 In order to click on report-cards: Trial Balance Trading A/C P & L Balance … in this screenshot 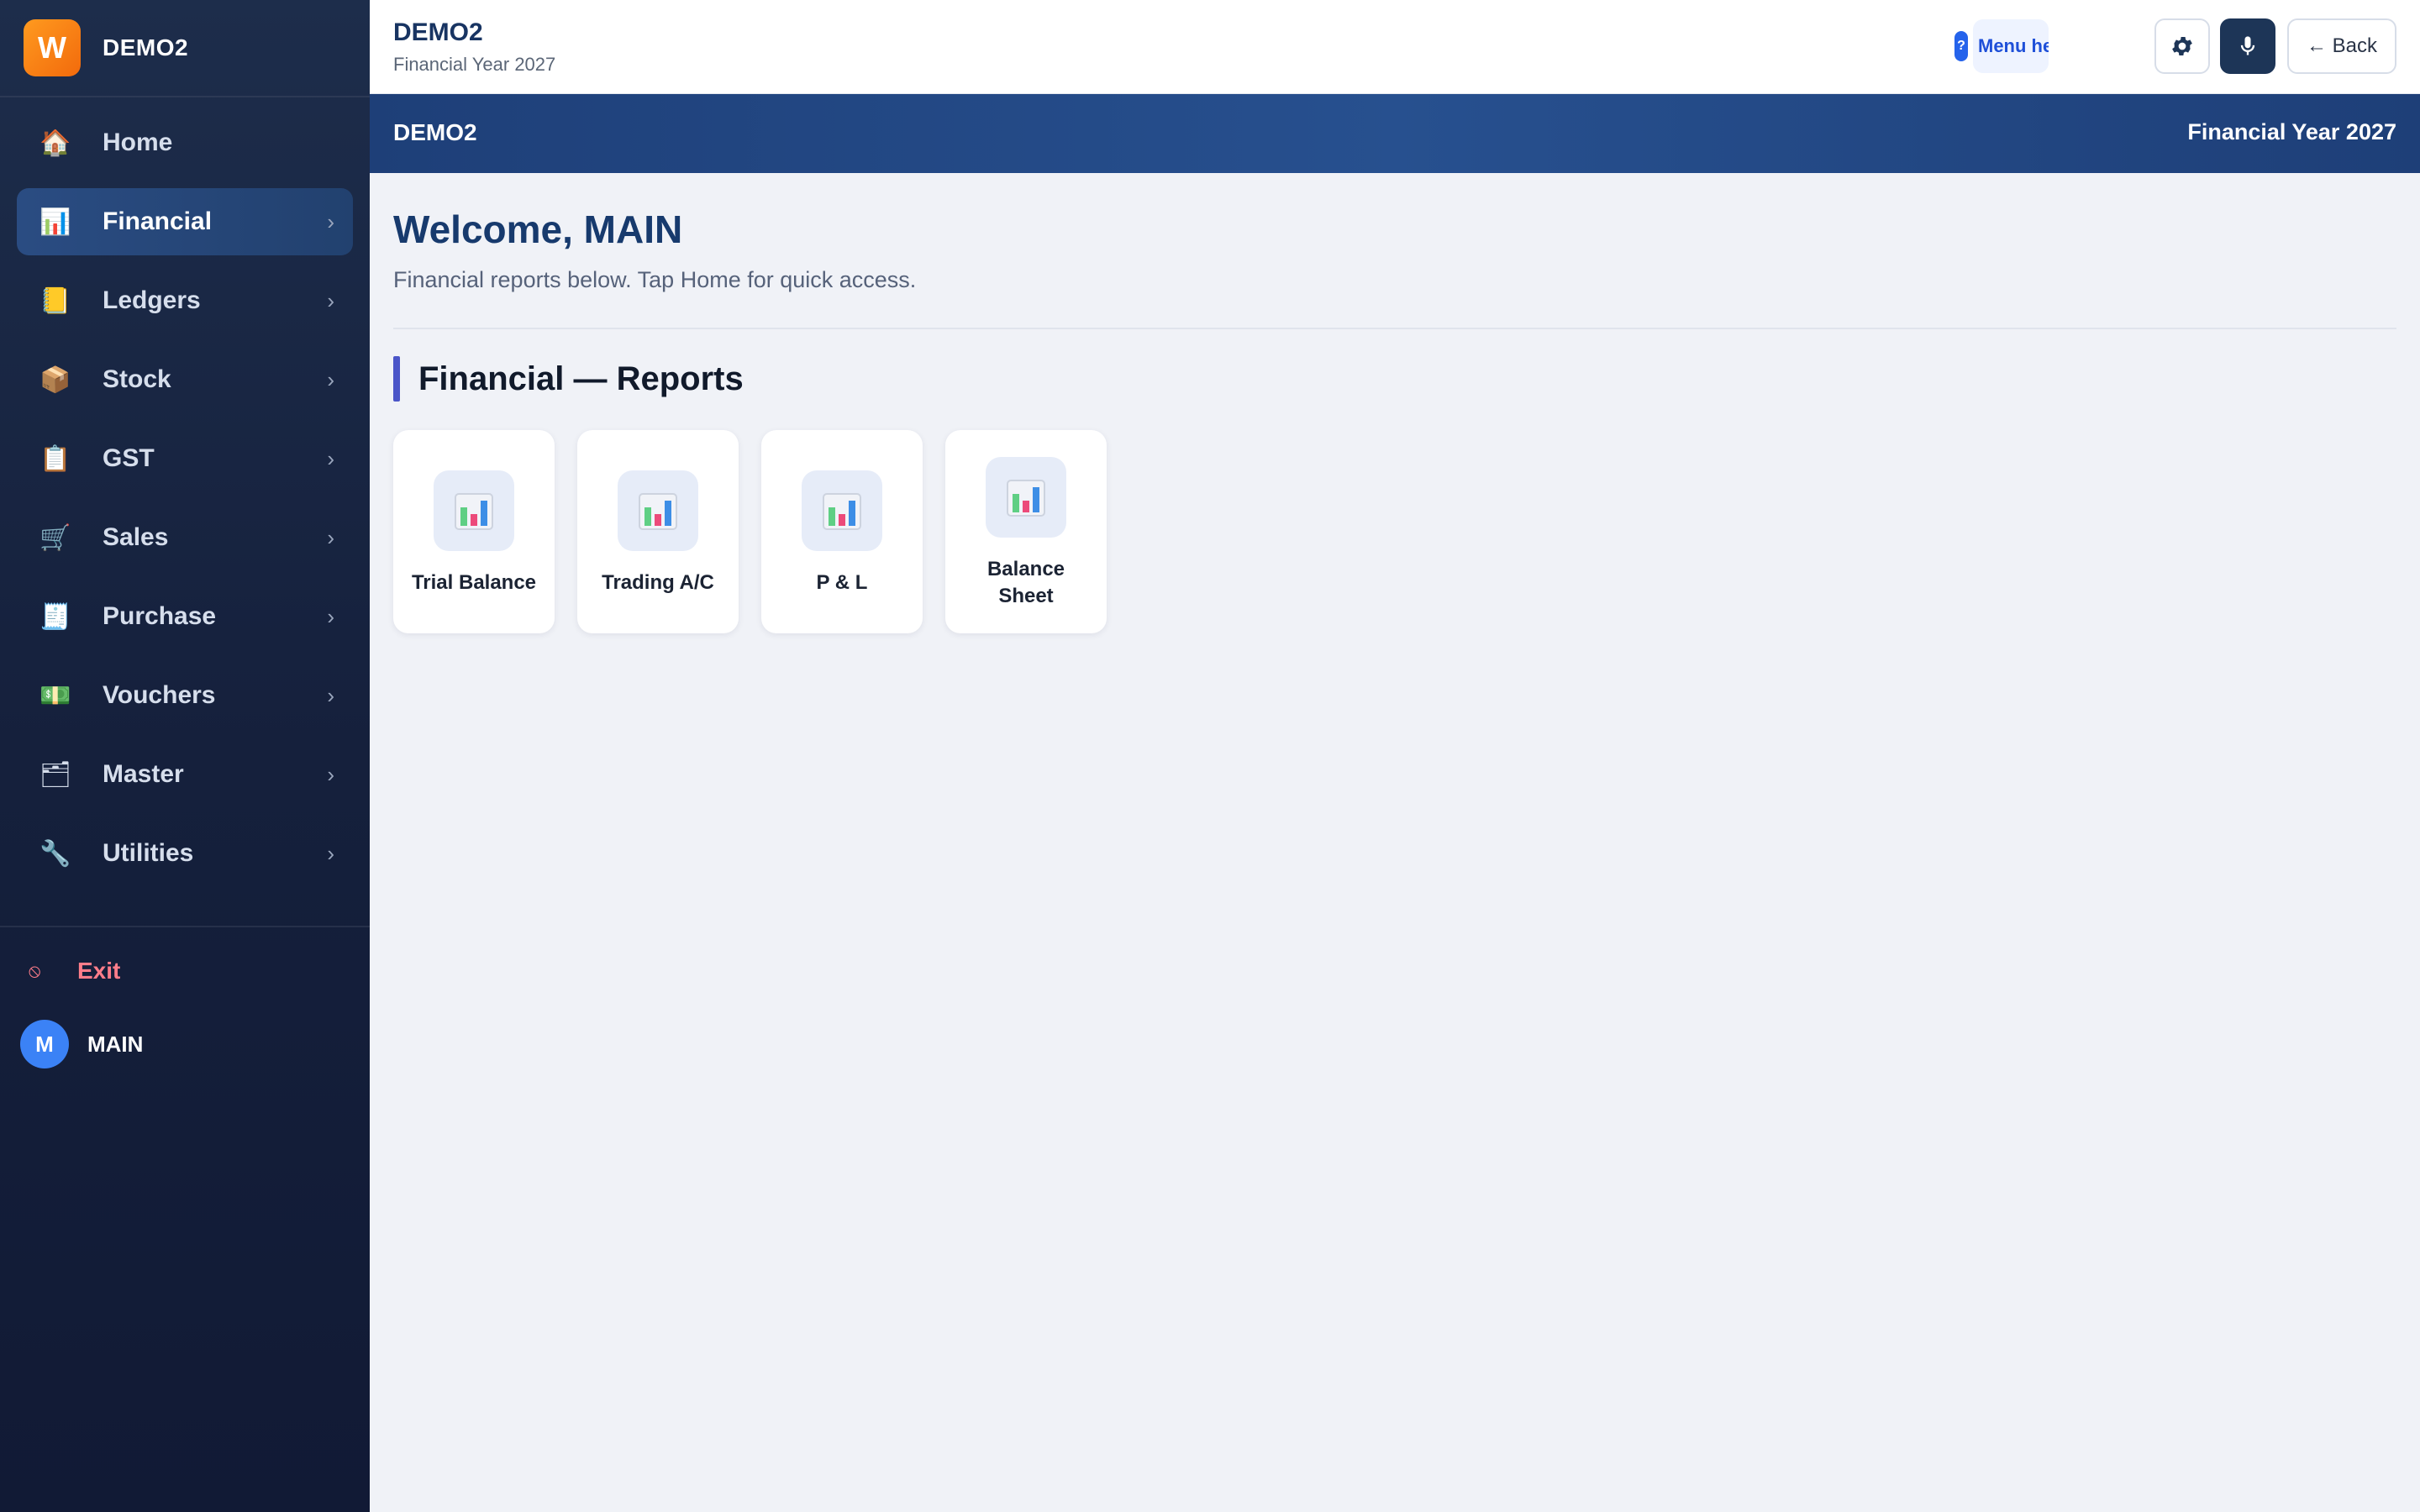, I will do `click(761, 531)`.